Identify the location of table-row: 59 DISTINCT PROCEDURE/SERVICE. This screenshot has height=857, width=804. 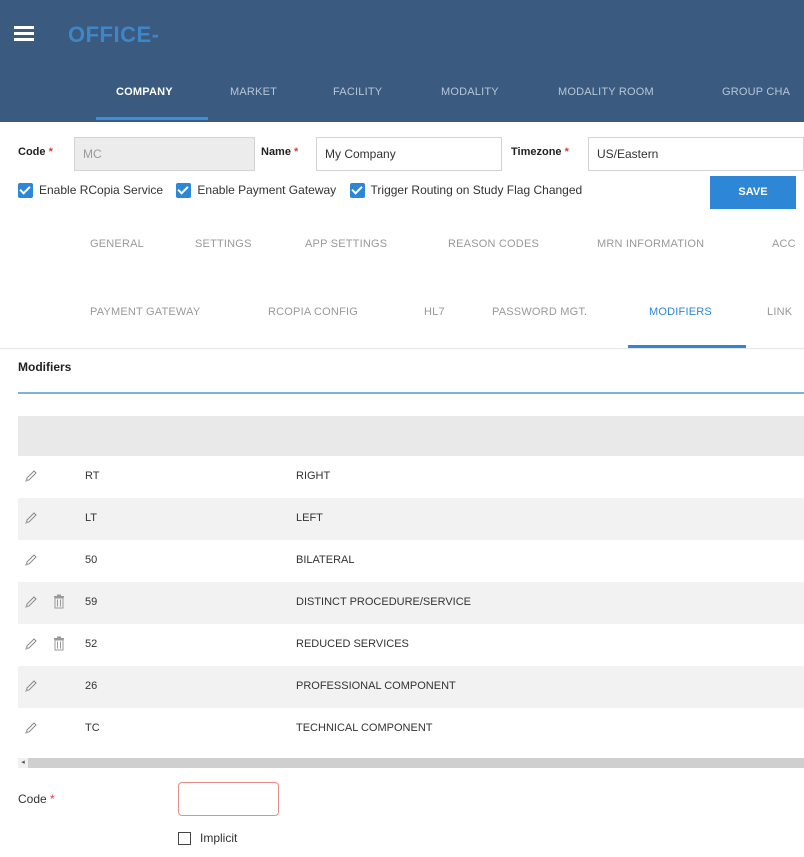
(411, 603).